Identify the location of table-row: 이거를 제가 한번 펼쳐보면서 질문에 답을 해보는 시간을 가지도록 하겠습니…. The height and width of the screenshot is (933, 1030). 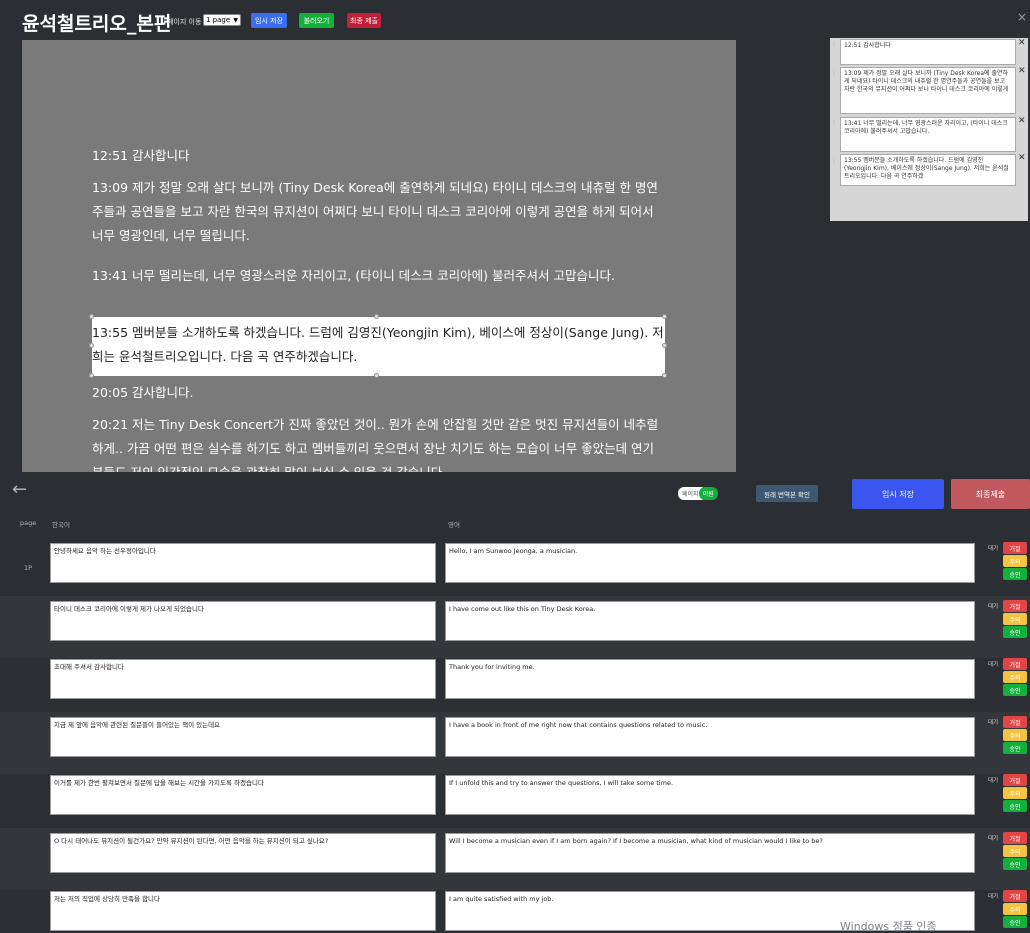
(515, 801).